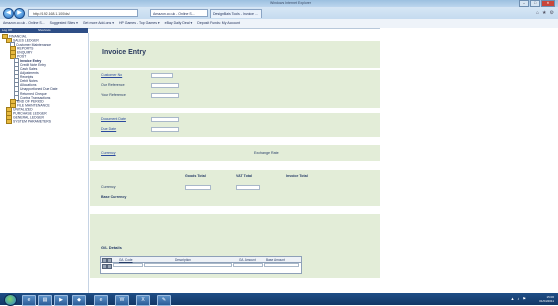  I want to click on tree-item: SYSTEM PARAMETERS, so click(28, 121).